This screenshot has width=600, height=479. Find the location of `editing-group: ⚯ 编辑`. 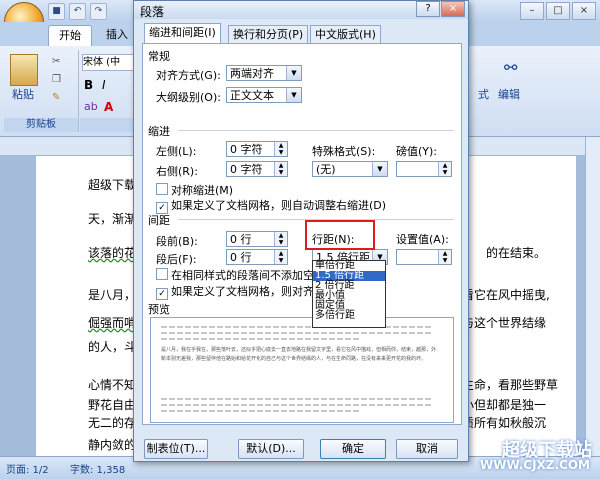

editing-group: ⚯ 编辑 is located at coordinates (512, 91).